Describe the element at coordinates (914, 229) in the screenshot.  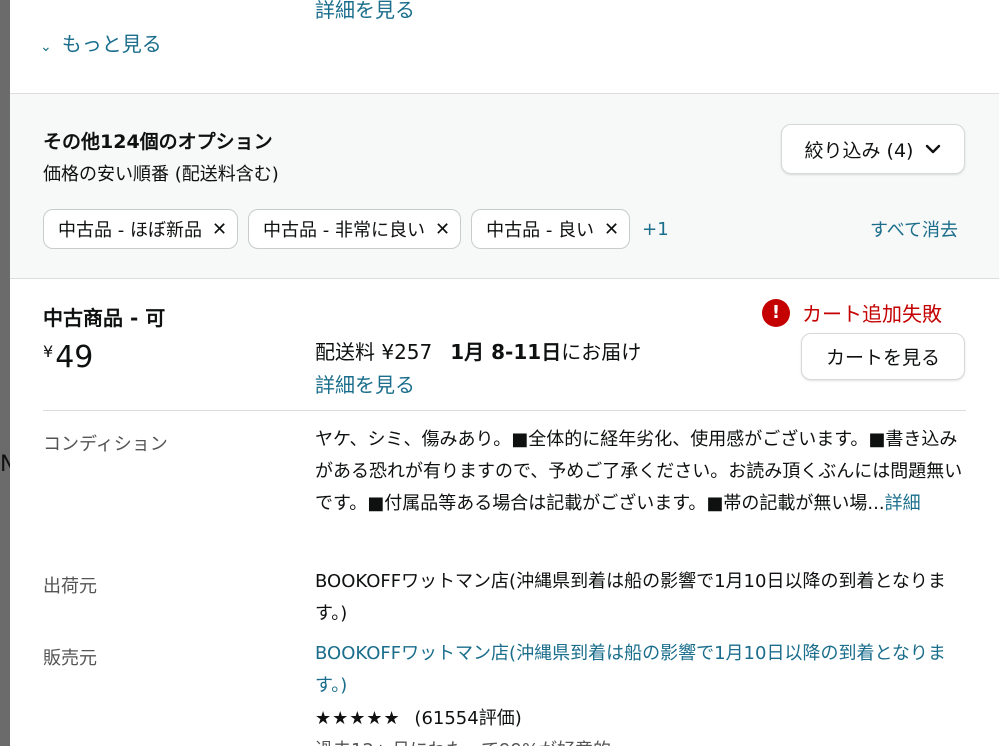
I see `clear-all-filters-link: すべて消去` at that location.